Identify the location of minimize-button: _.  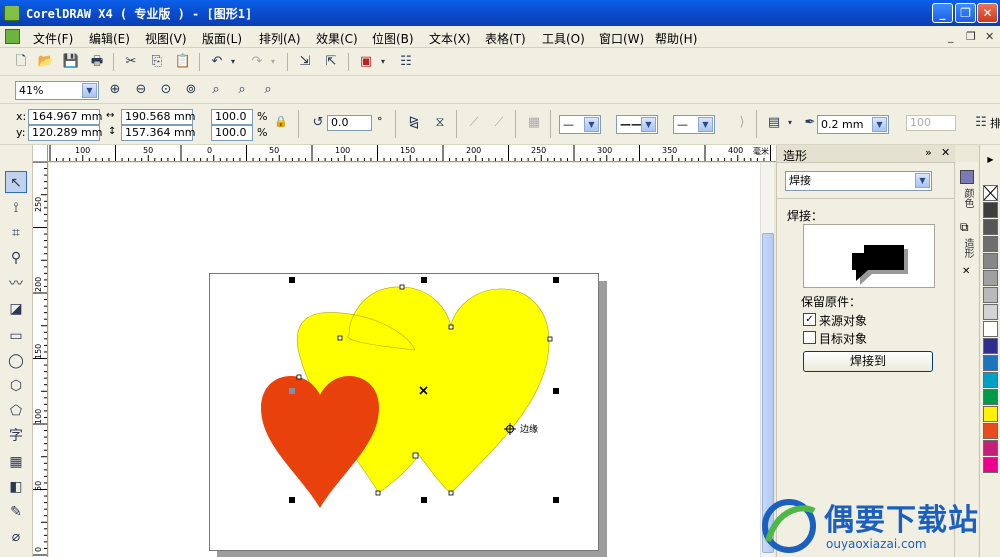
(942, 13).